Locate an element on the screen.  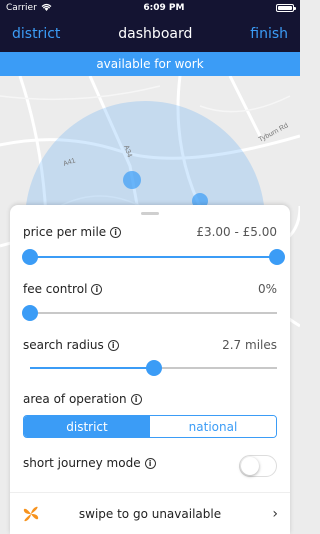
carrier-label: Carrier is located at coordinates (21, 8).